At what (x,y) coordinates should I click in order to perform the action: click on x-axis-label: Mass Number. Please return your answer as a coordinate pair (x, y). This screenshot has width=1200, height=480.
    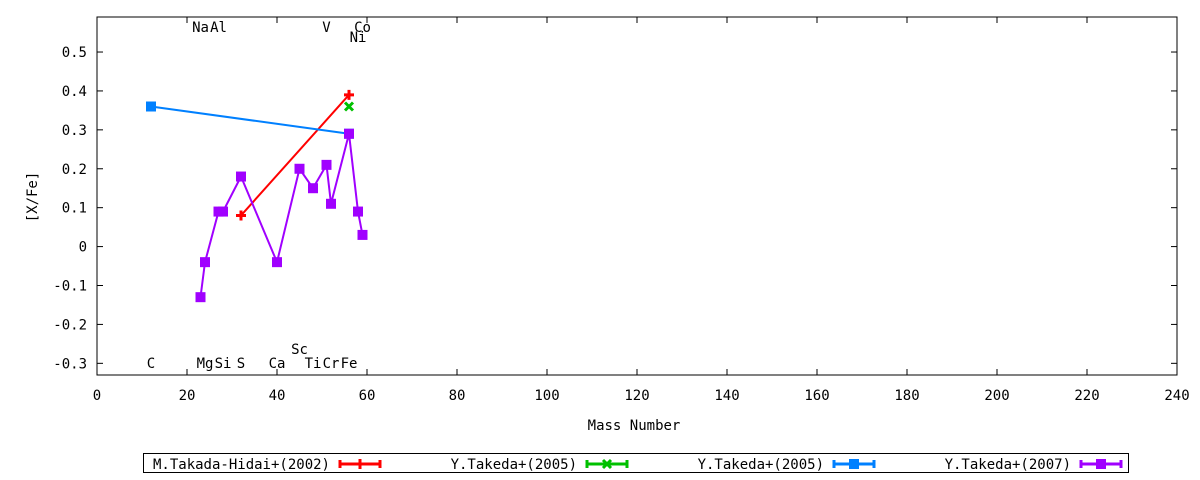
    Looking at the image, I should click on (634, 426).